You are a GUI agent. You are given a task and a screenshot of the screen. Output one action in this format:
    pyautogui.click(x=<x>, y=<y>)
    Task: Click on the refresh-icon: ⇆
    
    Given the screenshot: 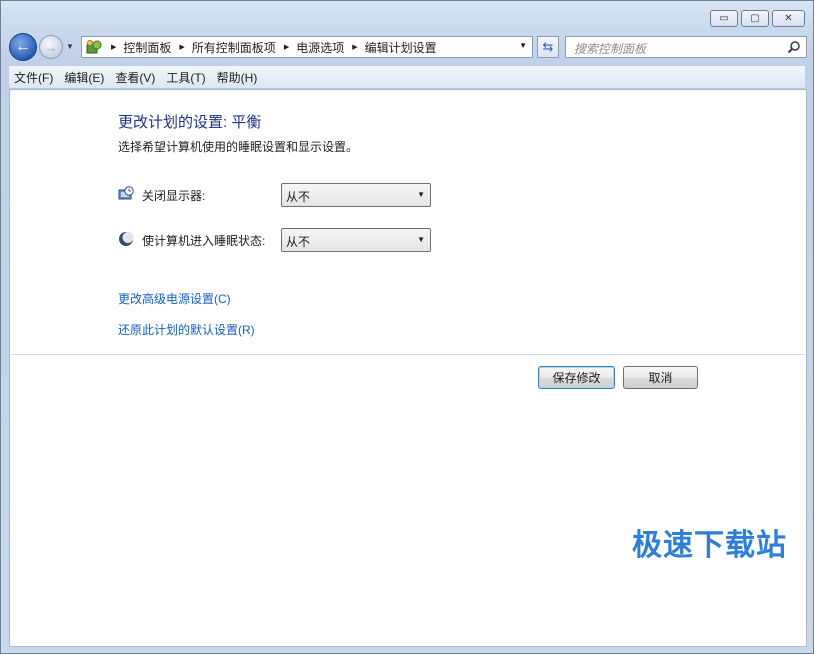 What is the action you would take?
    pyautogui.click(x=548, y=46)
    